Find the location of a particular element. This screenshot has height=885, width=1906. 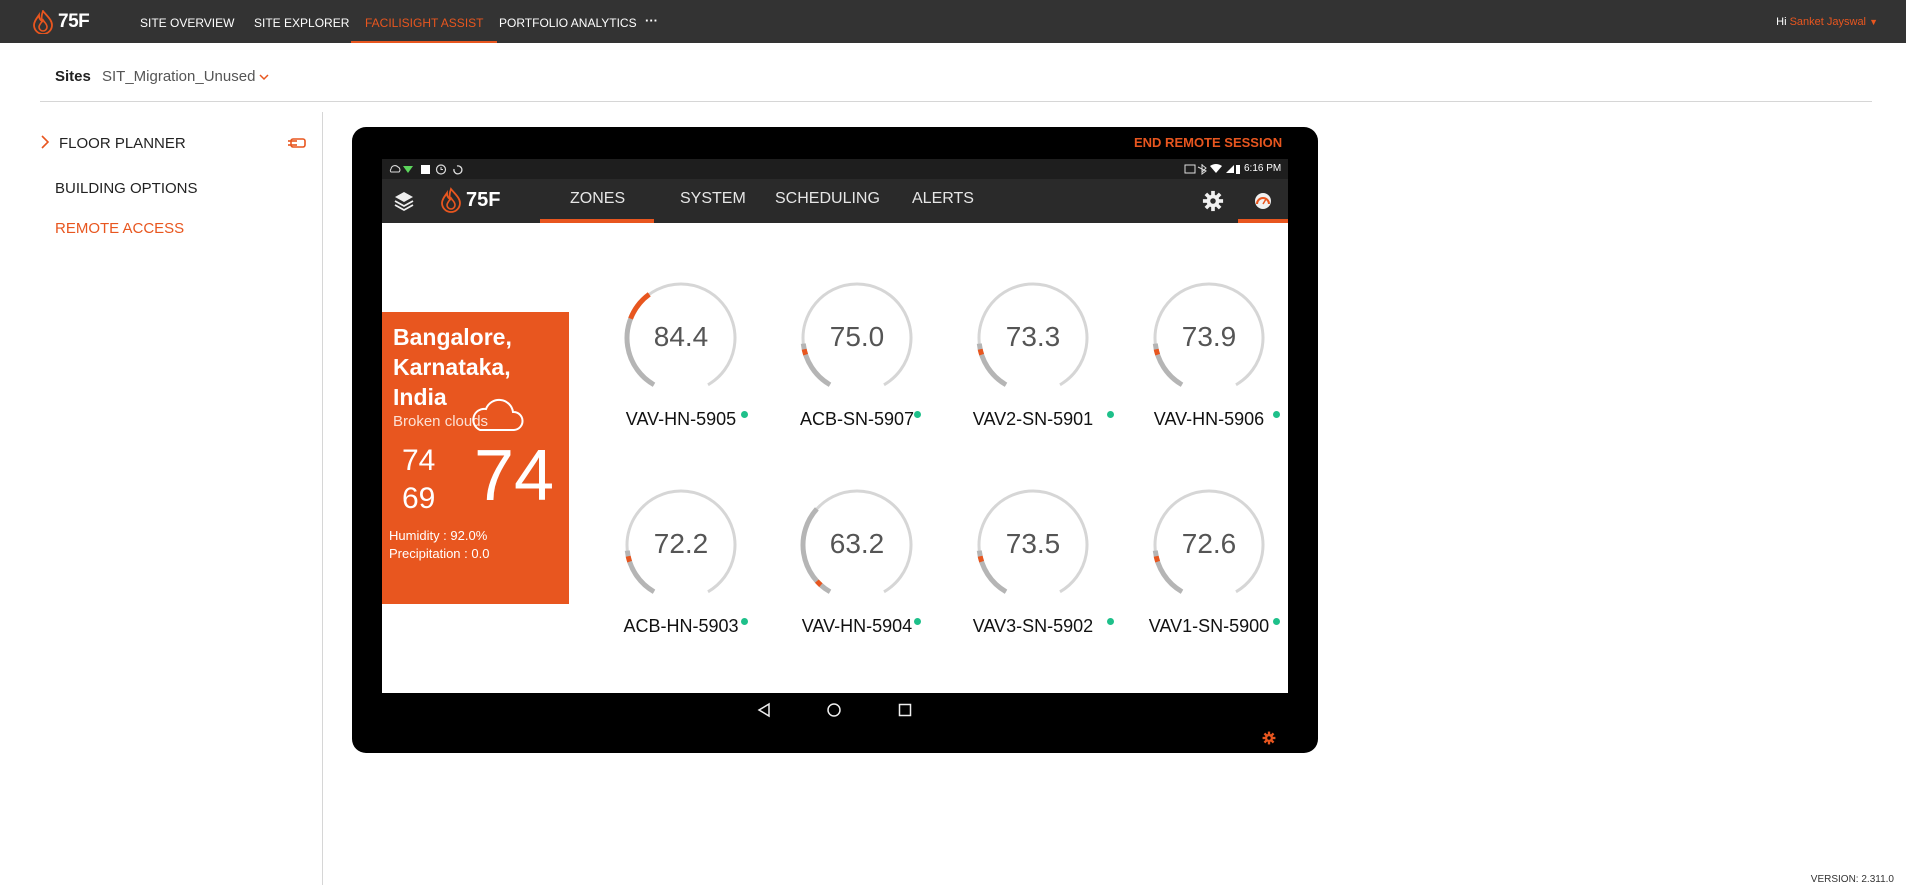

chevron-down-icon: ▼ is located at coordinates (1873, 22).